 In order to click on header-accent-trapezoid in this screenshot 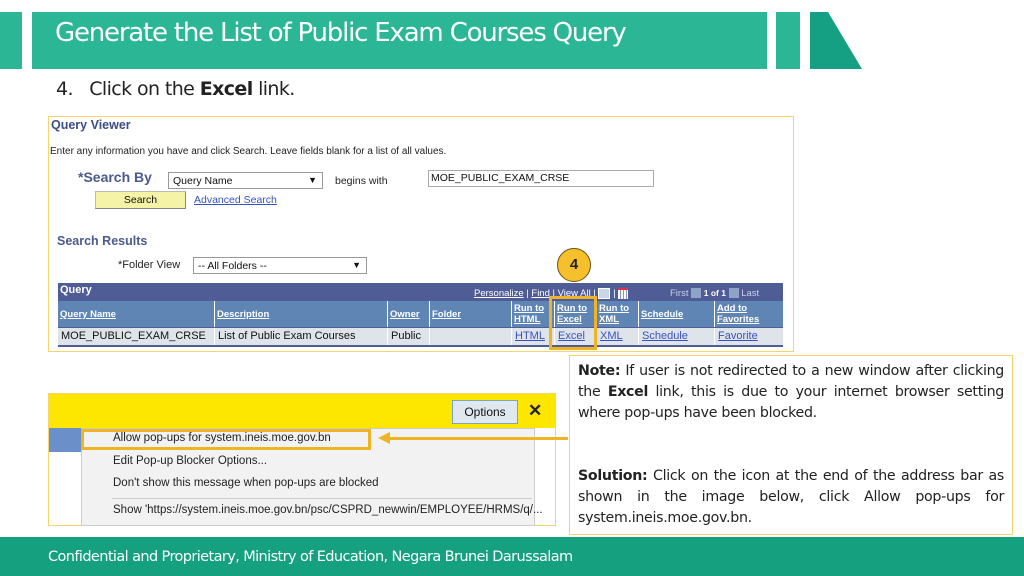, I will do `click(836, 40)`.